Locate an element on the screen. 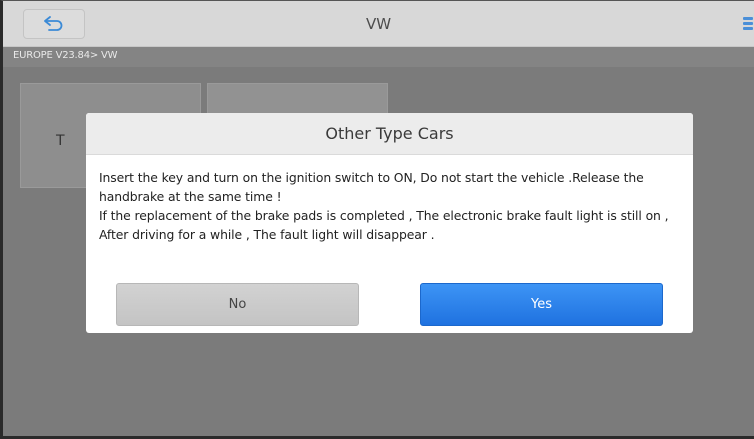 This screenshot has width=754, height=439. breadcrumb-bar: EUROPE V23.84> VW is located at coordinates (378, 57).